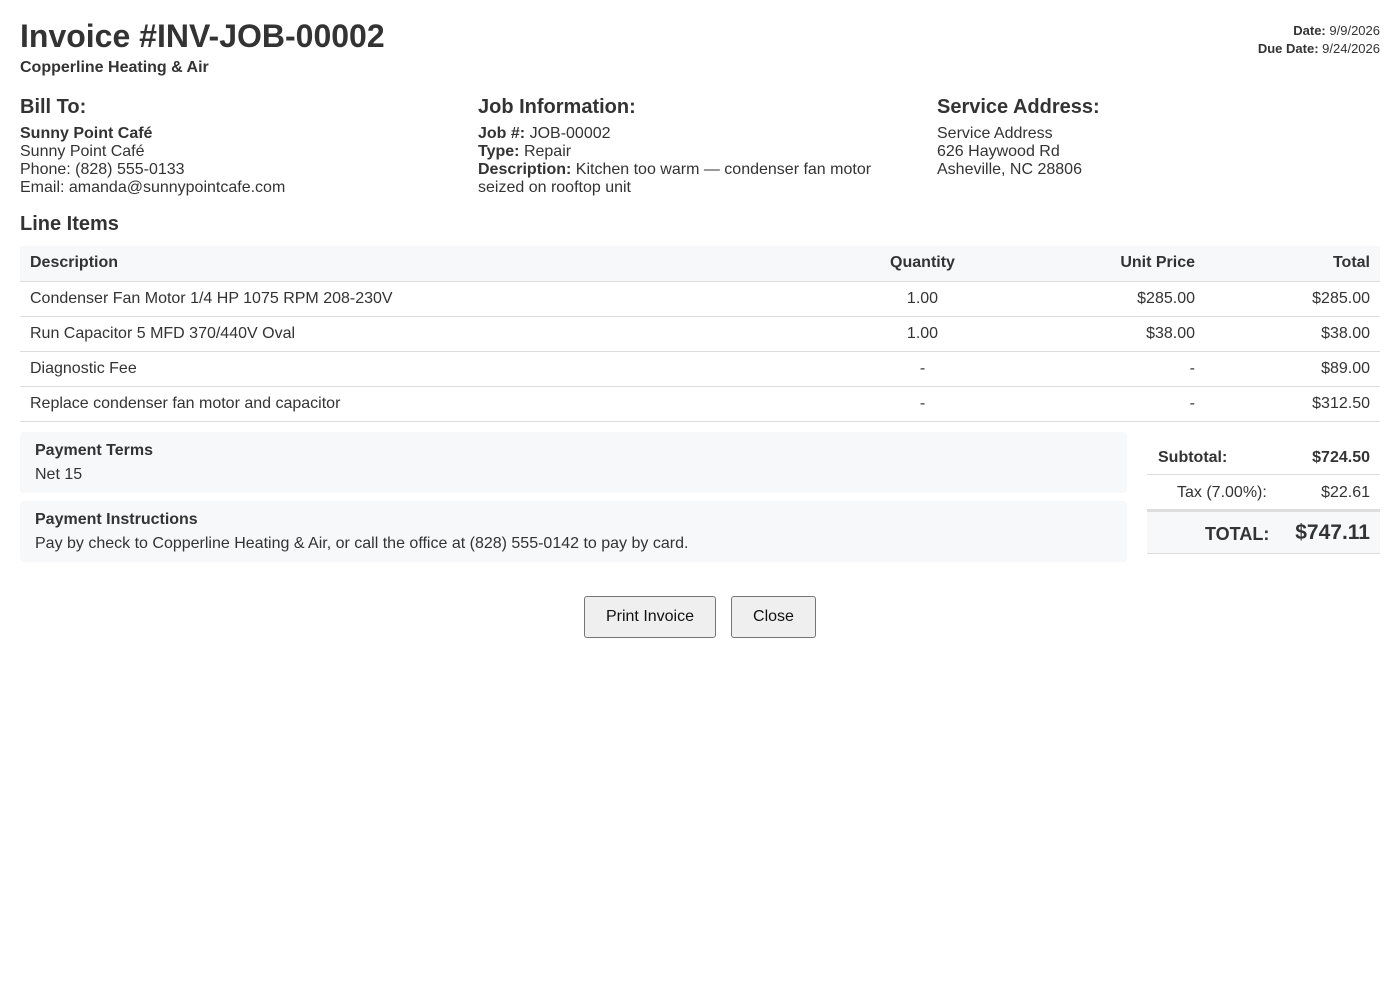 The width and height of the screenshot is (1400, 1008). I want to click on invoice-date-line: Date: 9/9/2026, so click(1319, 31).